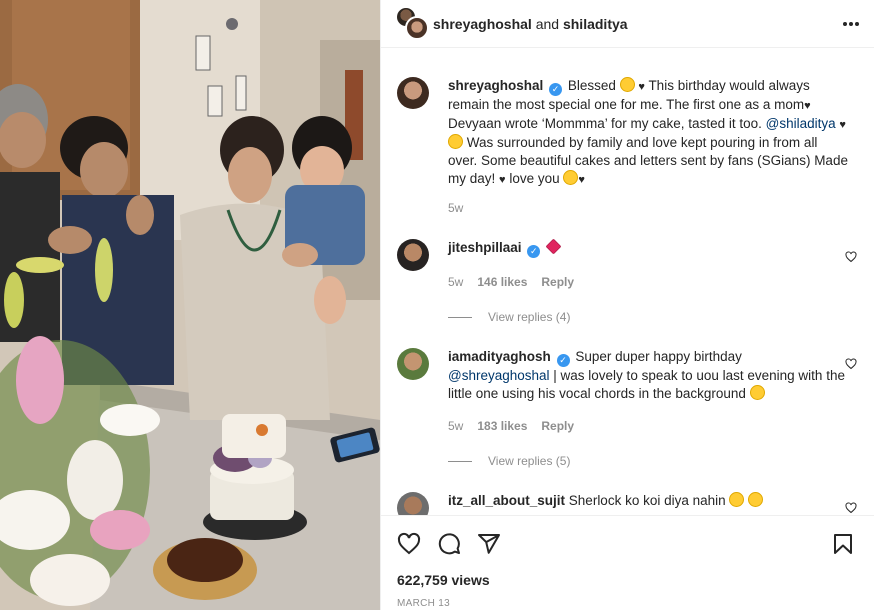 This screenshot has height=610, width=874. What do you see at coordinates (499, 356) in the screenshot?
I see `comment-username: iamadityaghosh` at bounding box center [499, 356].